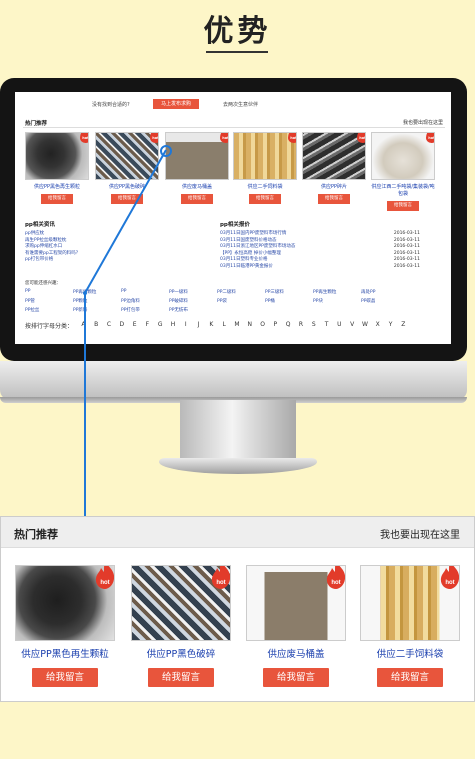  Describe the element at coordinates (145, 310) in the screenshot. I see `keyword-link: PP打包带` at that location.